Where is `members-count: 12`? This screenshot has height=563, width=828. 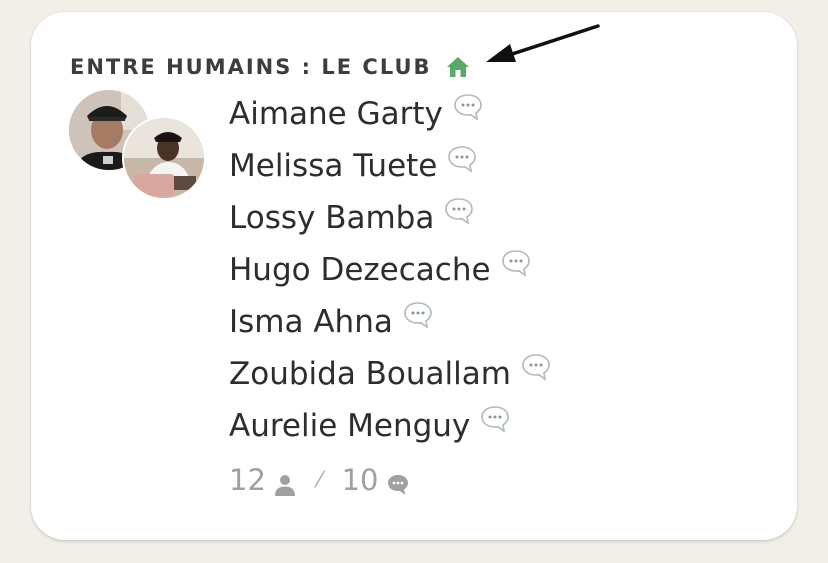
members-count: 12 is located at coordinates (247, 480).